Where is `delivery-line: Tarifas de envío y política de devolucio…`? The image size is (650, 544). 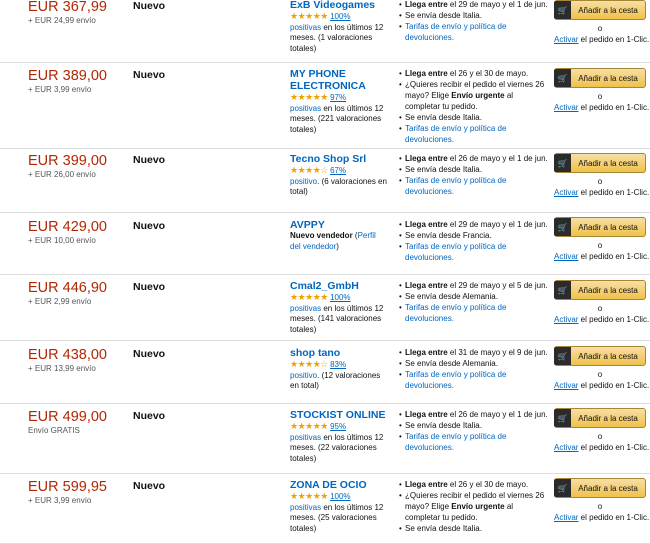
delivery-line: Tarifas de envío y política de devolucio… is located at coordinates (474, 380).